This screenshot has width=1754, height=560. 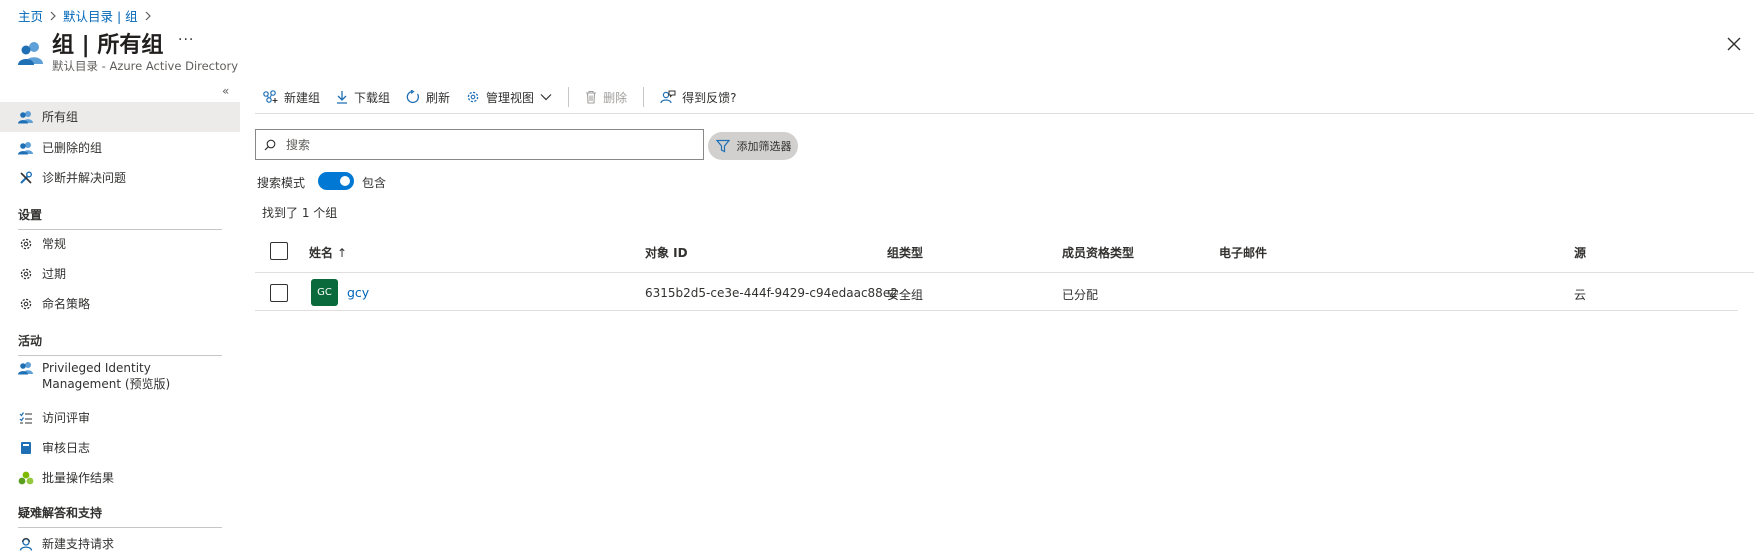 I want to click on feedback-icon, so click(x=668, y=97).